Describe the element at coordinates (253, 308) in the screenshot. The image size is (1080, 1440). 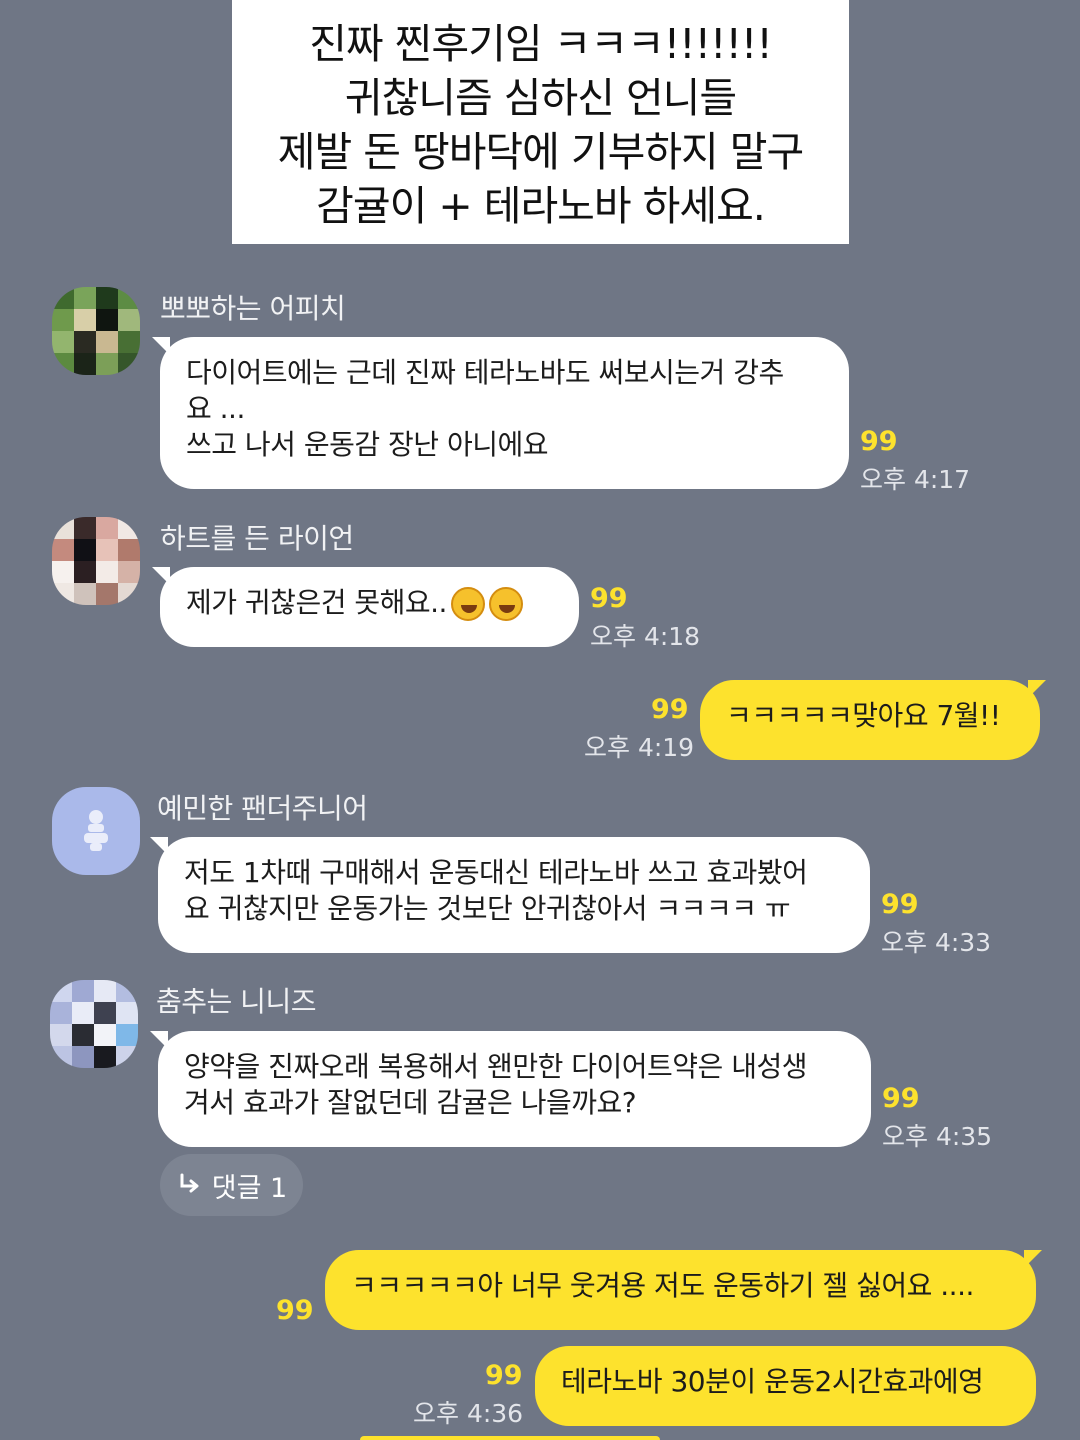
I see `sender-name: 뽀뽀하는 어피치` at that location.